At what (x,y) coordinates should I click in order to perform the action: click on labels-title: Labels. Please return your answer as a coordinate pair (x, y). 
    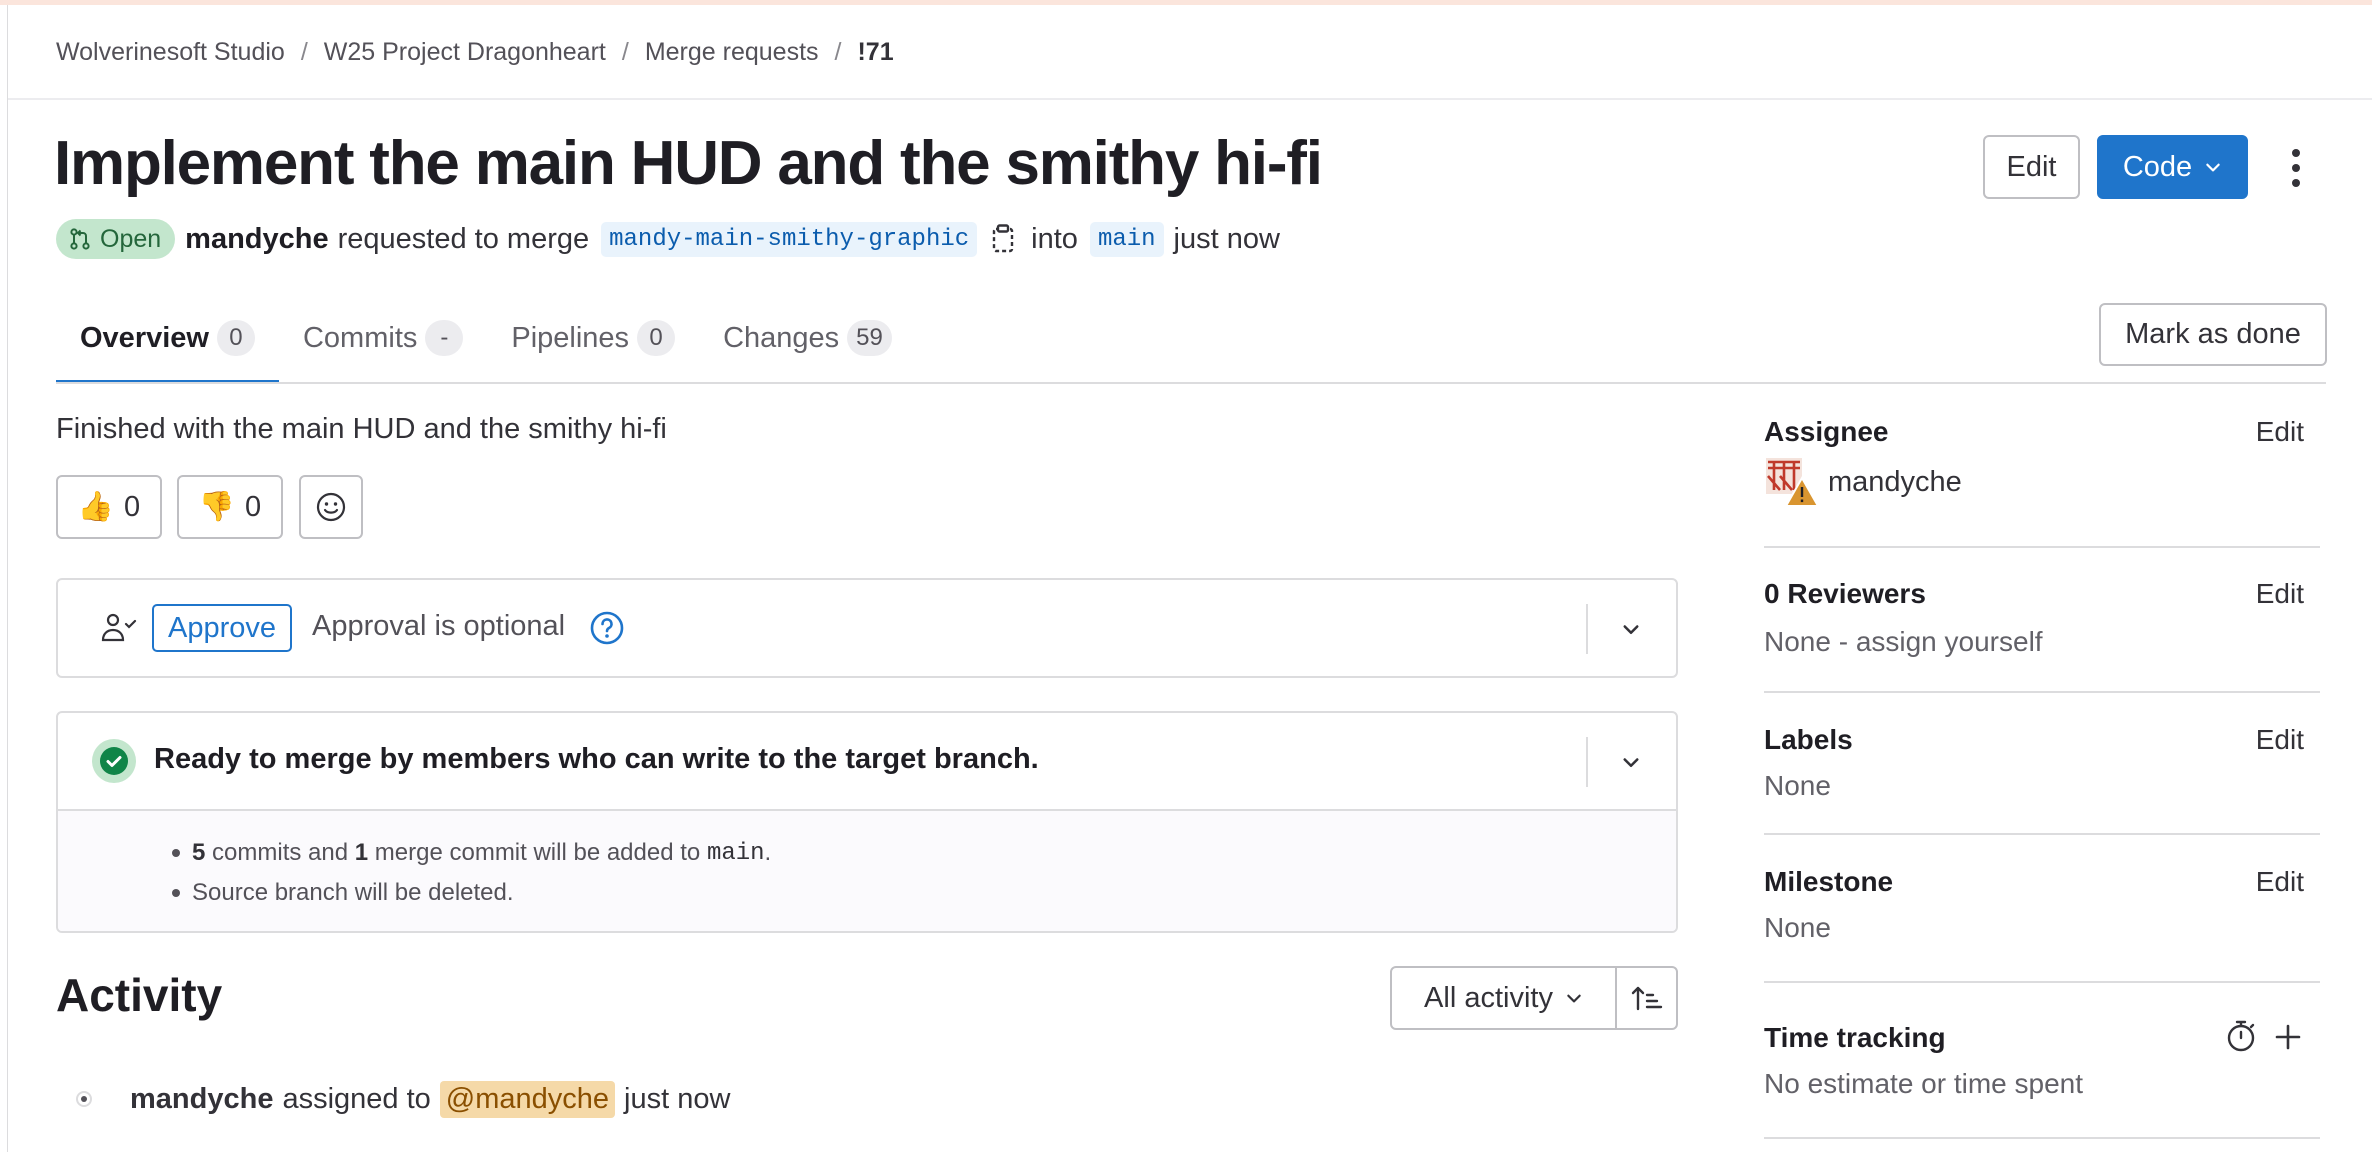
    Looking at the image, I should click on (1808, 739).